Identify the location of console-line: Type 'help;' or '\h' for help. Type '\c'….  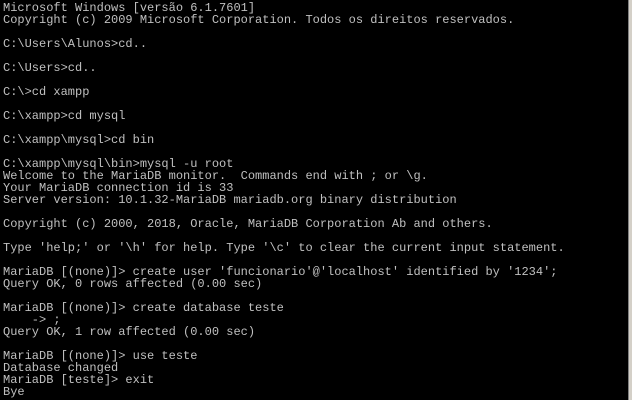
(284, 248).